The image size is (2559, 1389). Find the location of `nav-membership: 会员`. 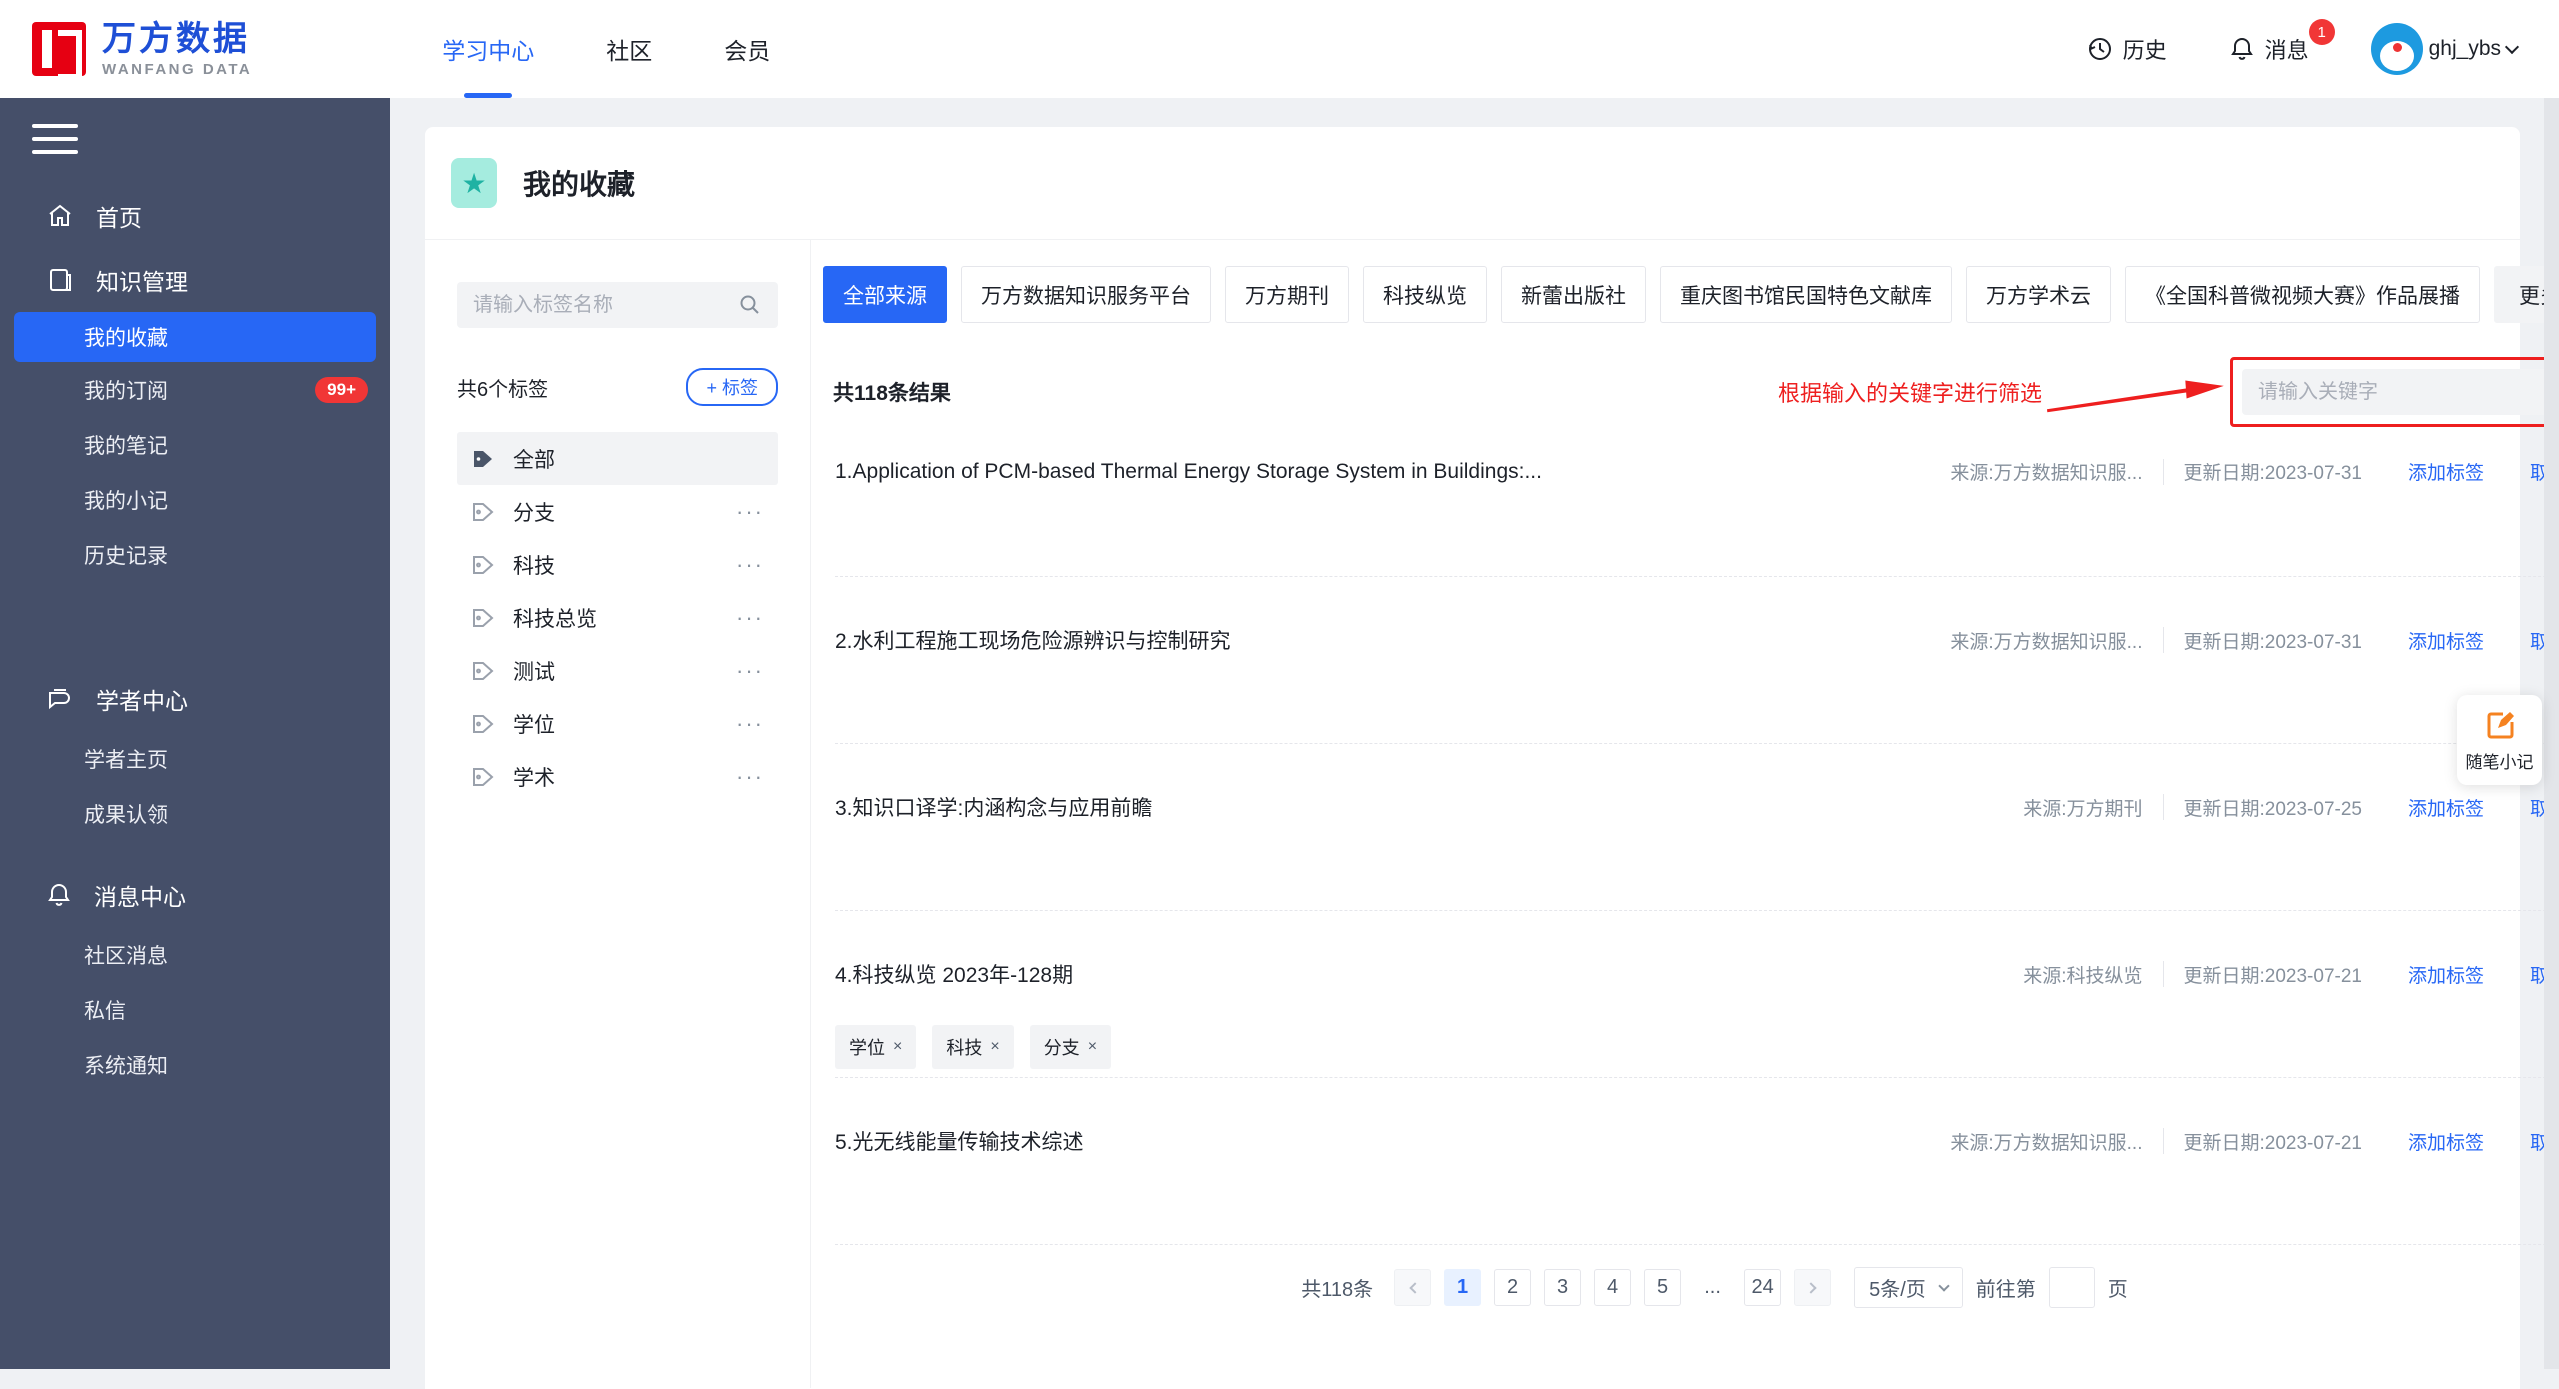

nav-membership: 会员 is located at coordinates (747, 49).